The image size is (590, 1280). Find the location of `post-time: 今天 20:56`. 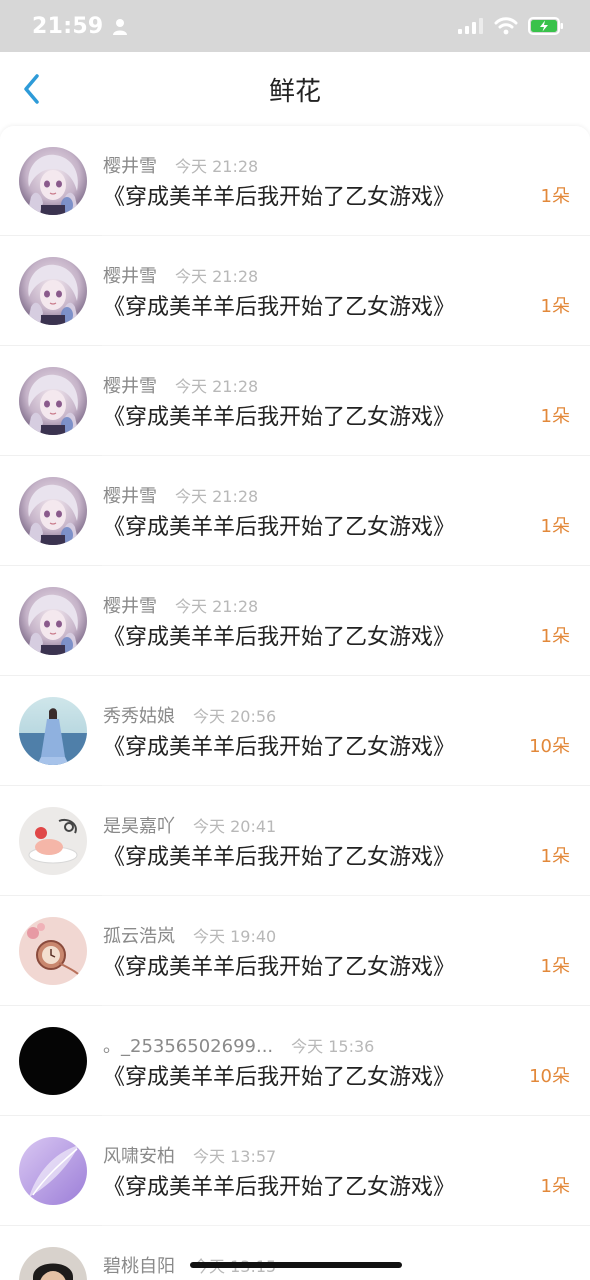

post-time: 今天 20:56 is located at coordinates (235, 716).